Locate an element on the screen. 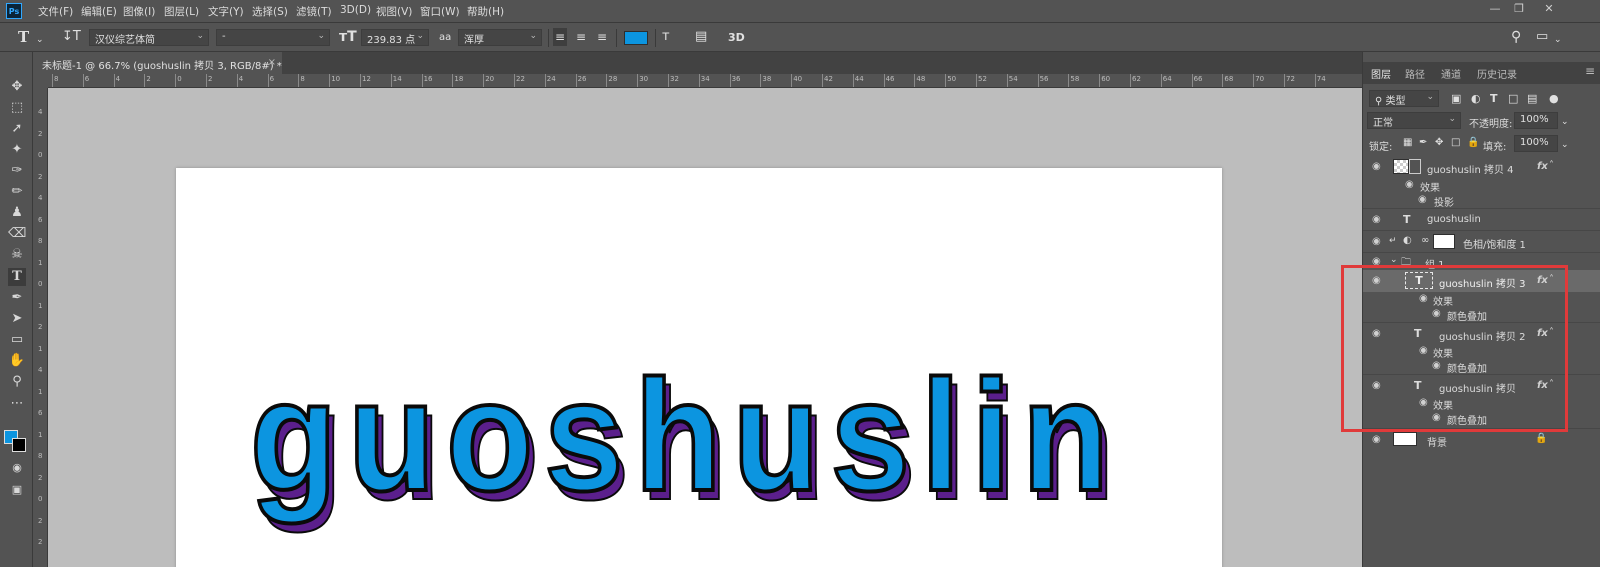 This screenshot has width=1600, height=567. blend-mode-select: 正常 ⌄ is located at coordinates (1414, 120).